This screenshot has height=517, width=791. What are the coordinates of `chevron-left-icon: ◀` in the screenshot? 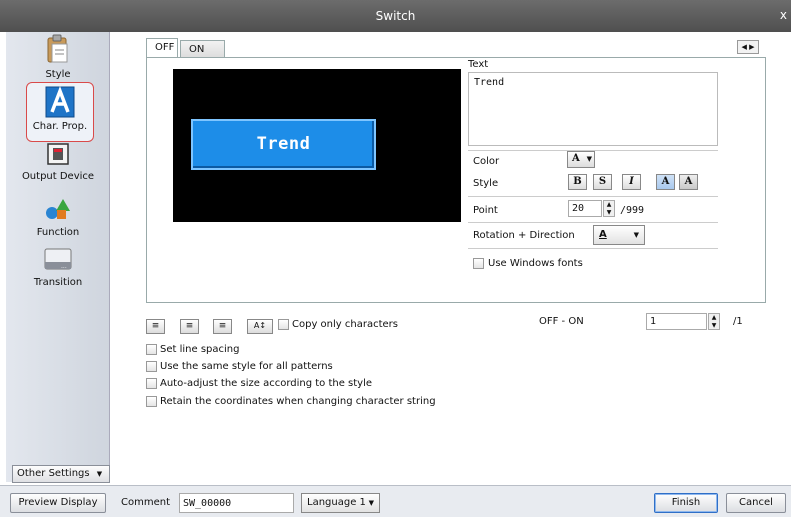 It's located at (743, 47).